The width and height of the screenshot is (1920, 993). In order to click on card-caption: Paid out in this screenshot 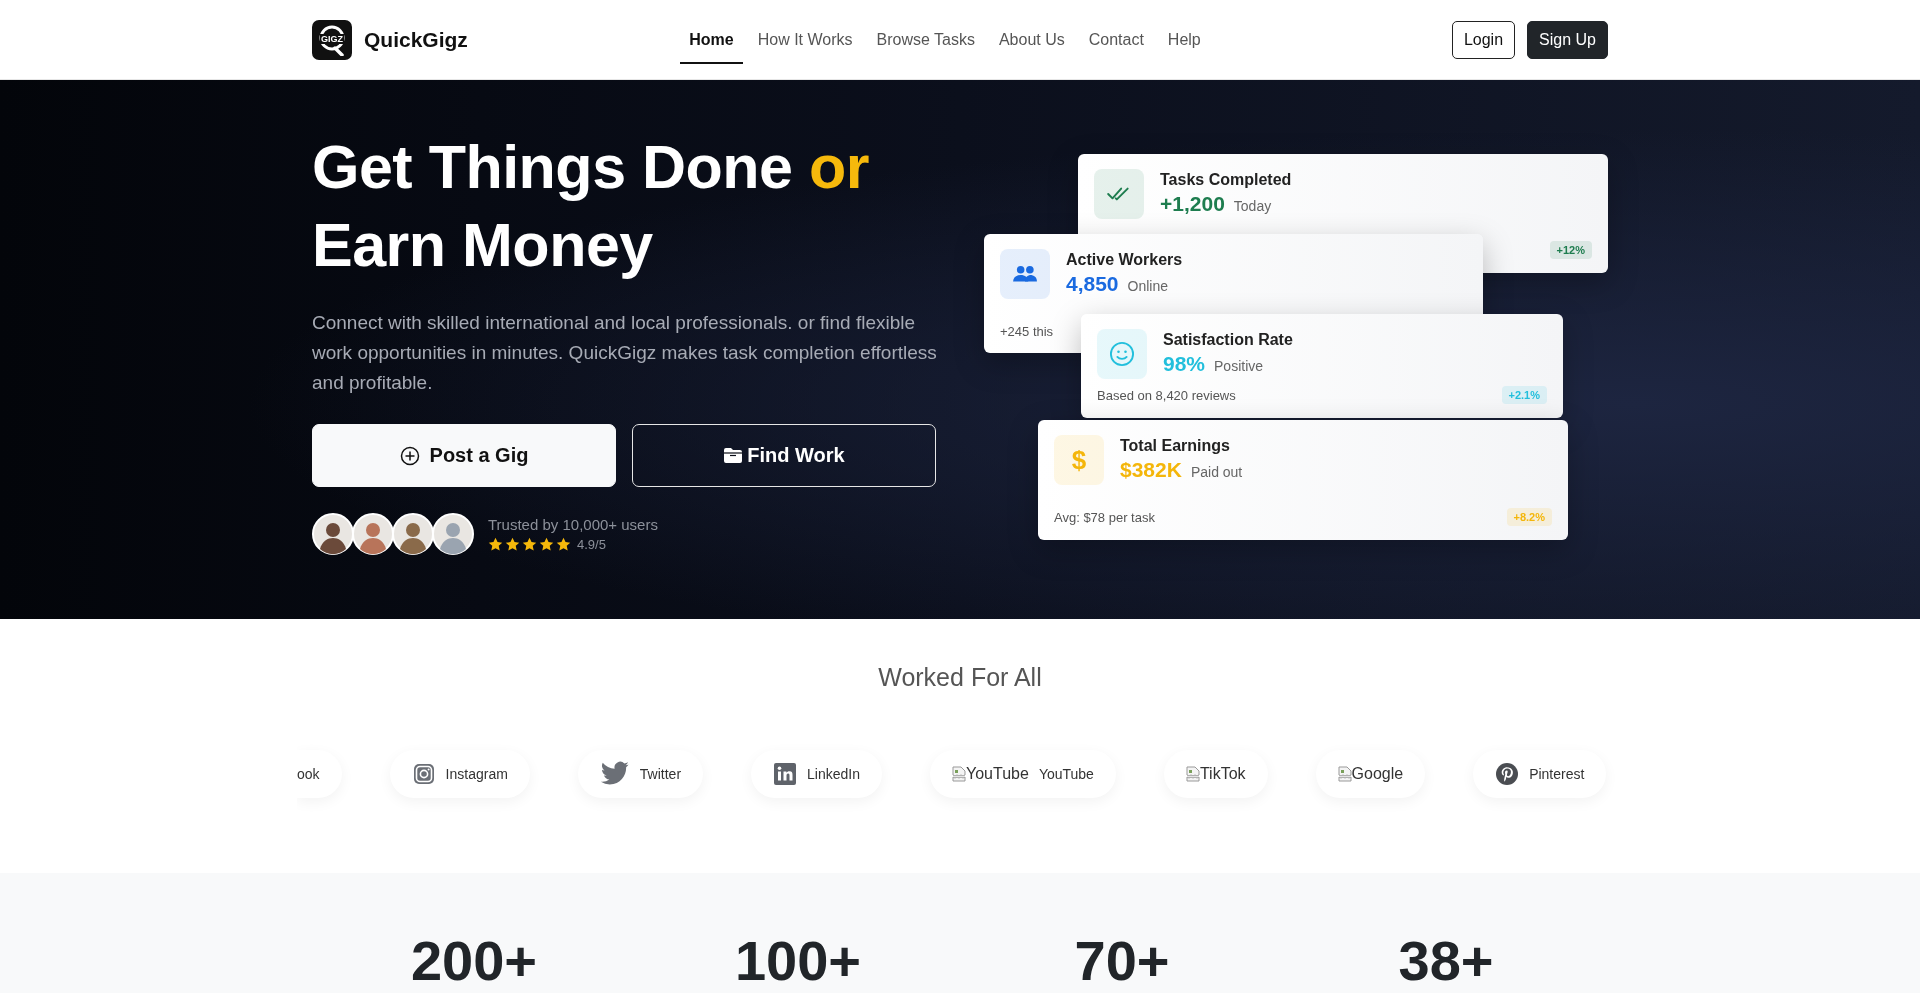, I will do `click(1216, 472)`.